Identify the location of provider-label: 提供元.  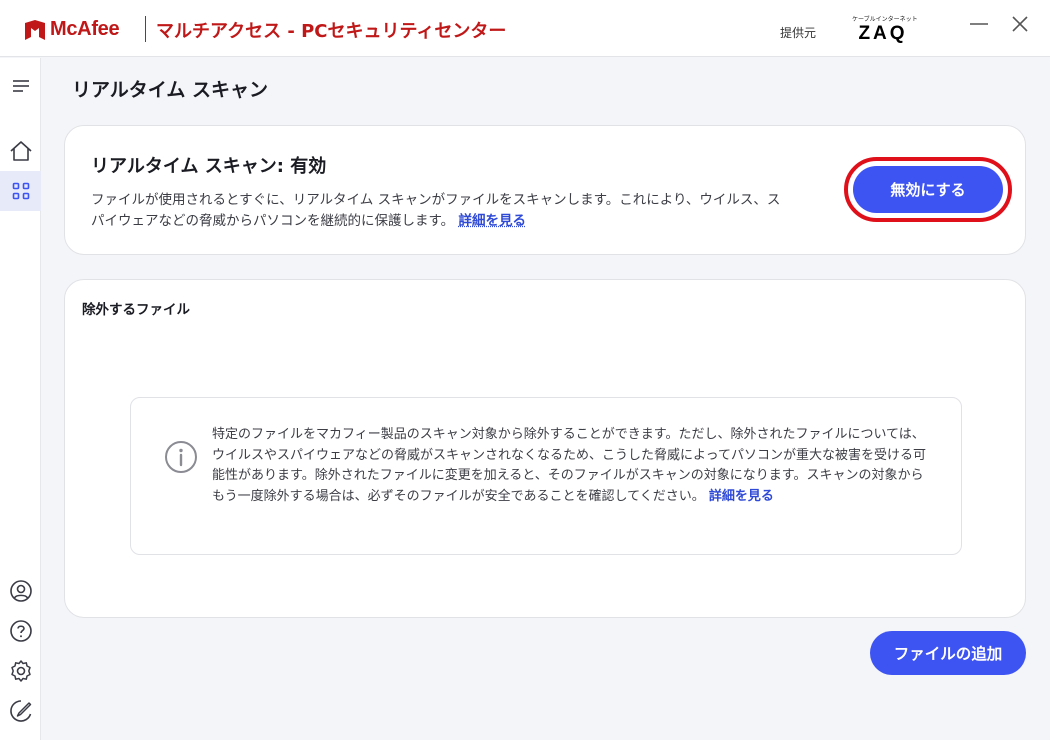
(798, 33).